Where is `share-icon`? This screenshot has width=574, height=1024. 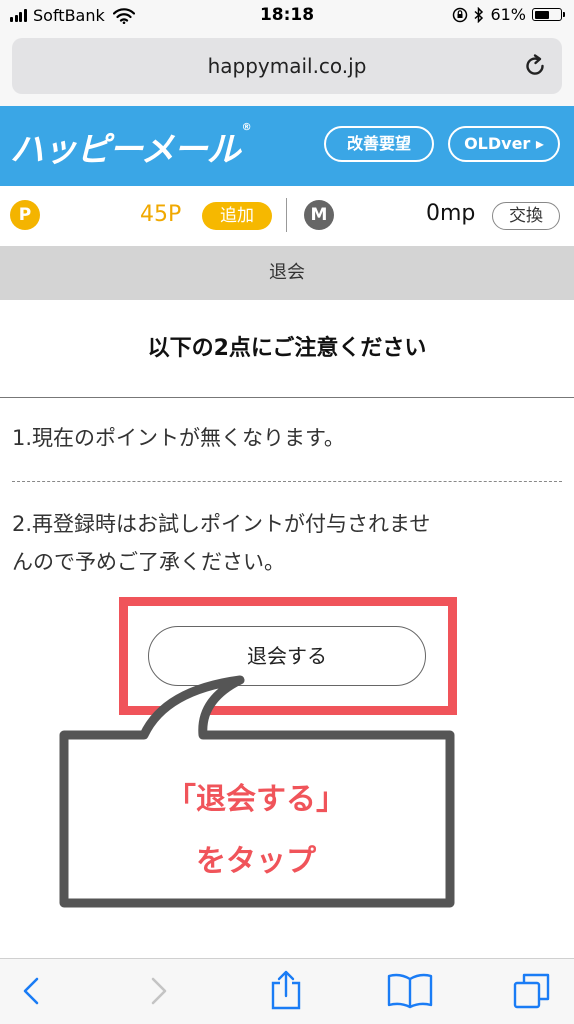
share-icon is located at coordinates (286, 990).